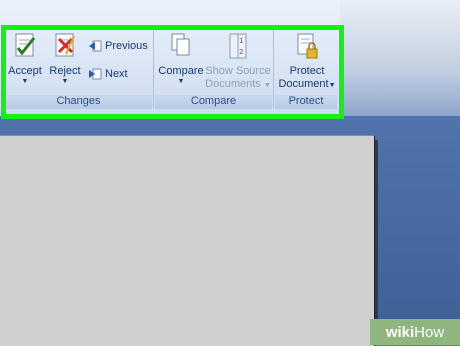  Describe the element at coordinates (400, 332) in the screenshot. I see `watermark-brand-a: wiki` at that location.